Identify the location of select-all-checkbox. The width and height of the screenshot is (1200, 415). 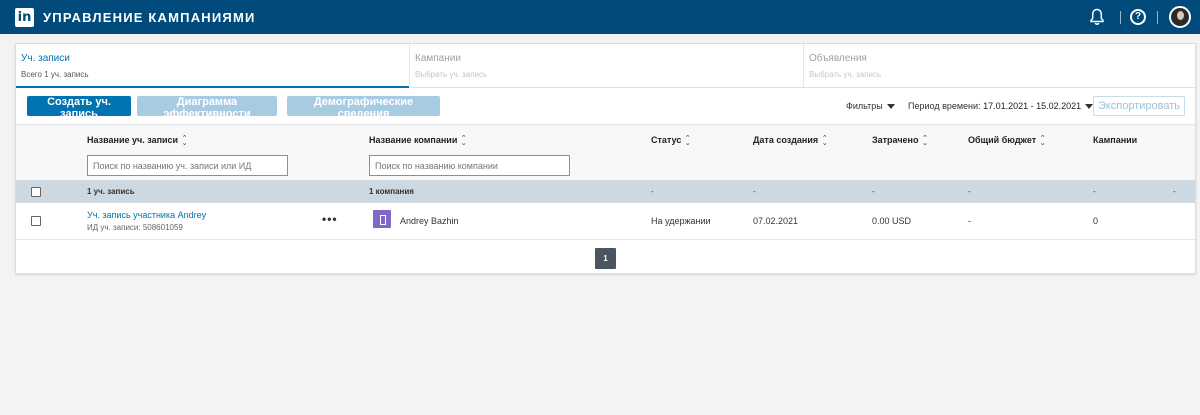
(36, 192).